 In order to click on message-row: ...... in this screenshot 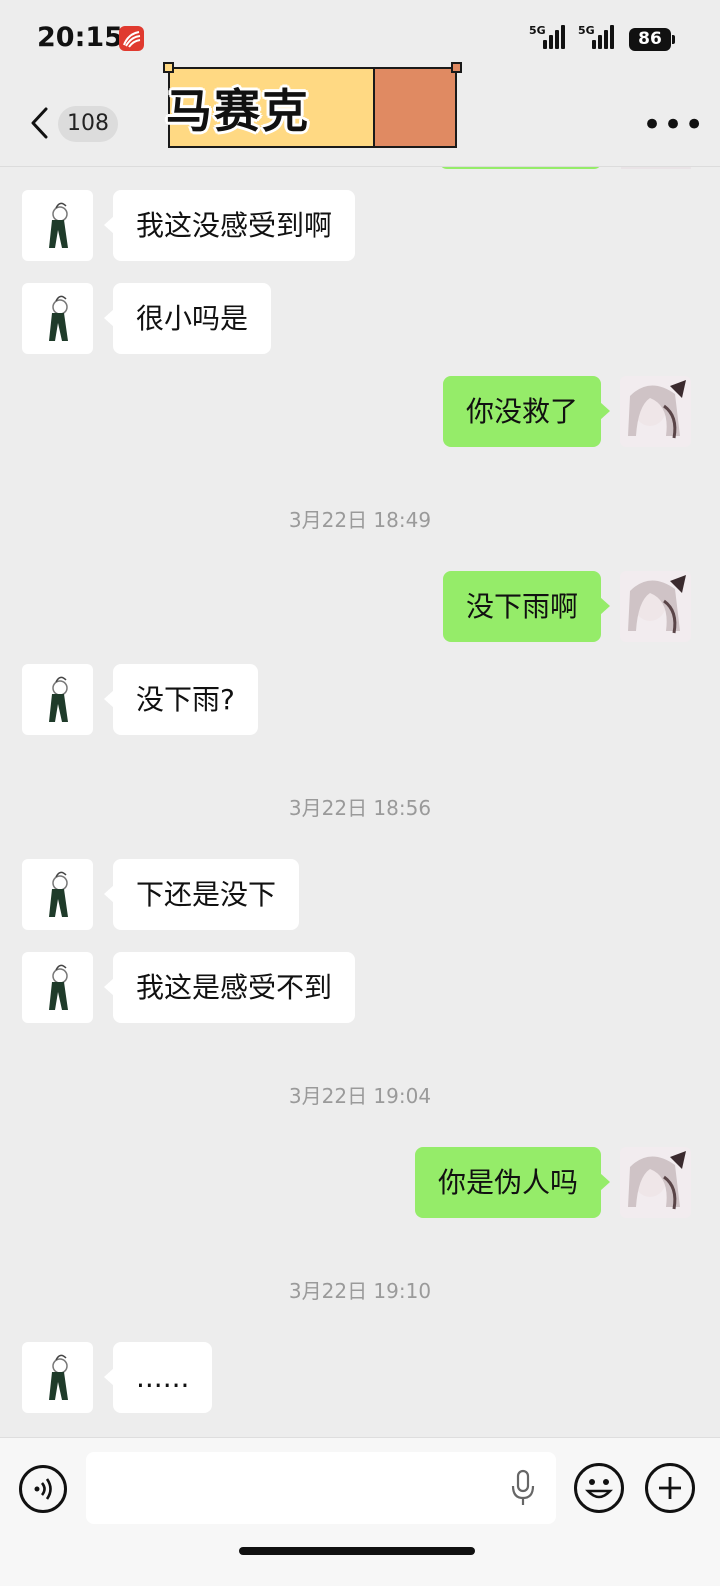, I will do `click(360, 1378)`.